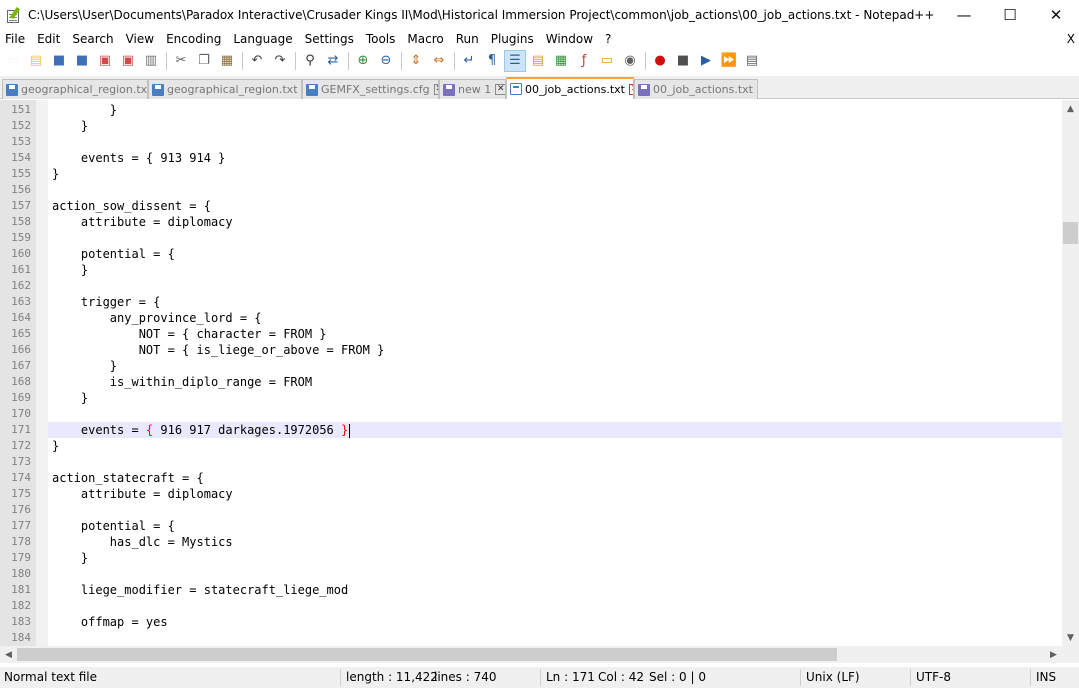  What do you see at coordinates (531, 158) in the screenshot?
I see `code-line: 154 events = { 913 914 }` at bounding box center [531, 158].